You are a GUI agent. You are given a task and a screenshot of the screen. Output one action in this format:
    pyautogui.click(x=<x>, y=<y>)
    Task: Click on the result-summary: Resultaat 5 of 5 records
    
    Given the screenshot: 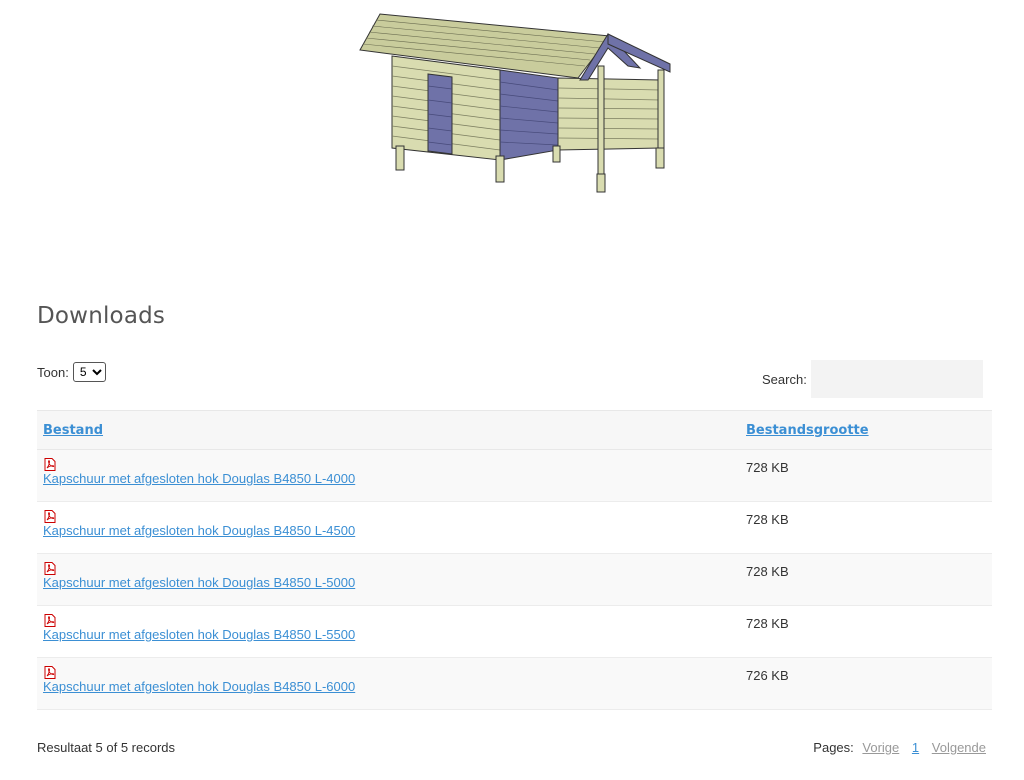 What is the action you would take?
    pyautogui.click(x=106, y=747)
    